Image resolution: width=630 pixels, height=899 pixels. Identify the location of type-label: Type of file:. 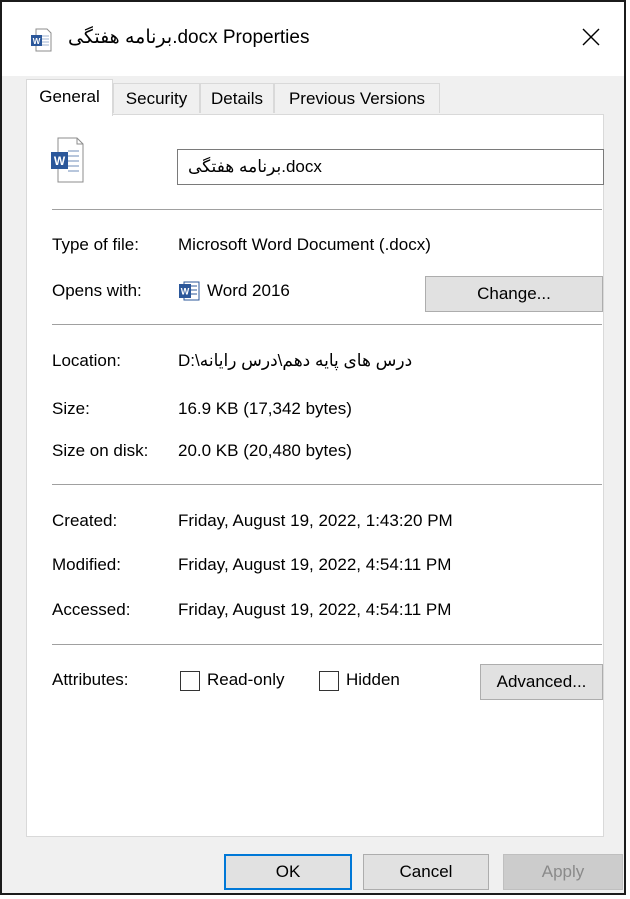
(95, 244).